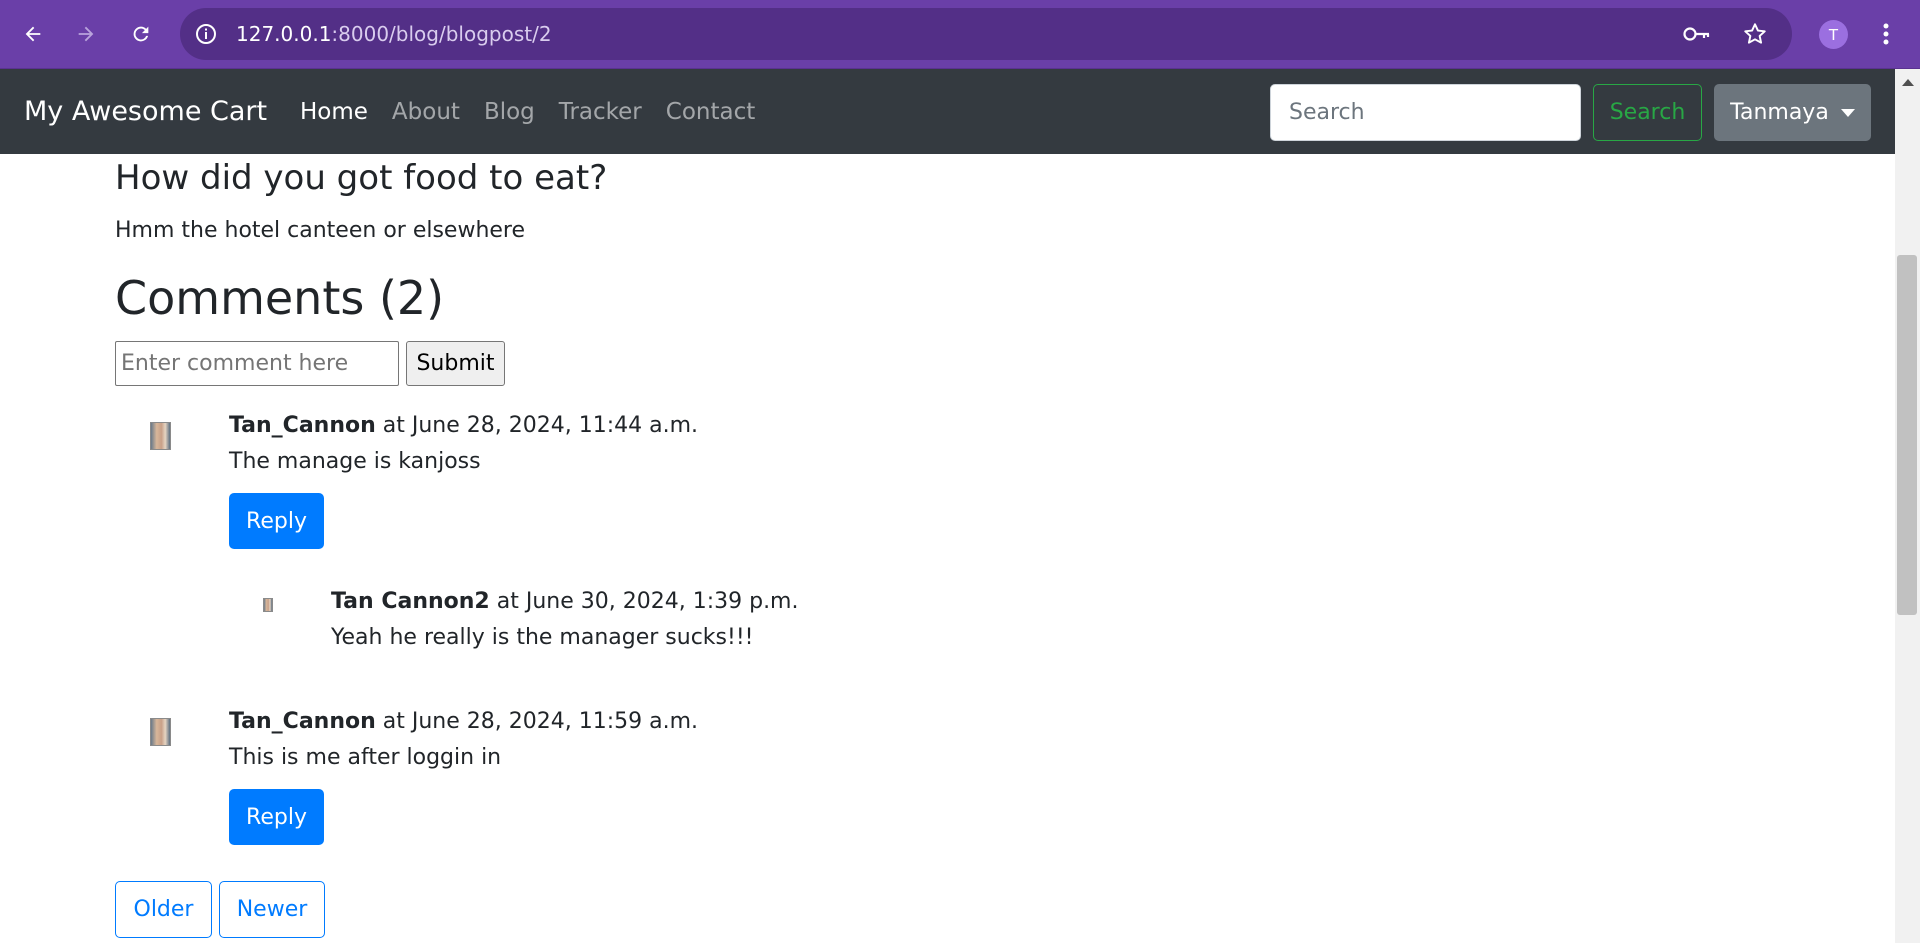  I want to click on address-bar: 127.0.0.1:8000/blog/blogpost/2, so click(986, 34).